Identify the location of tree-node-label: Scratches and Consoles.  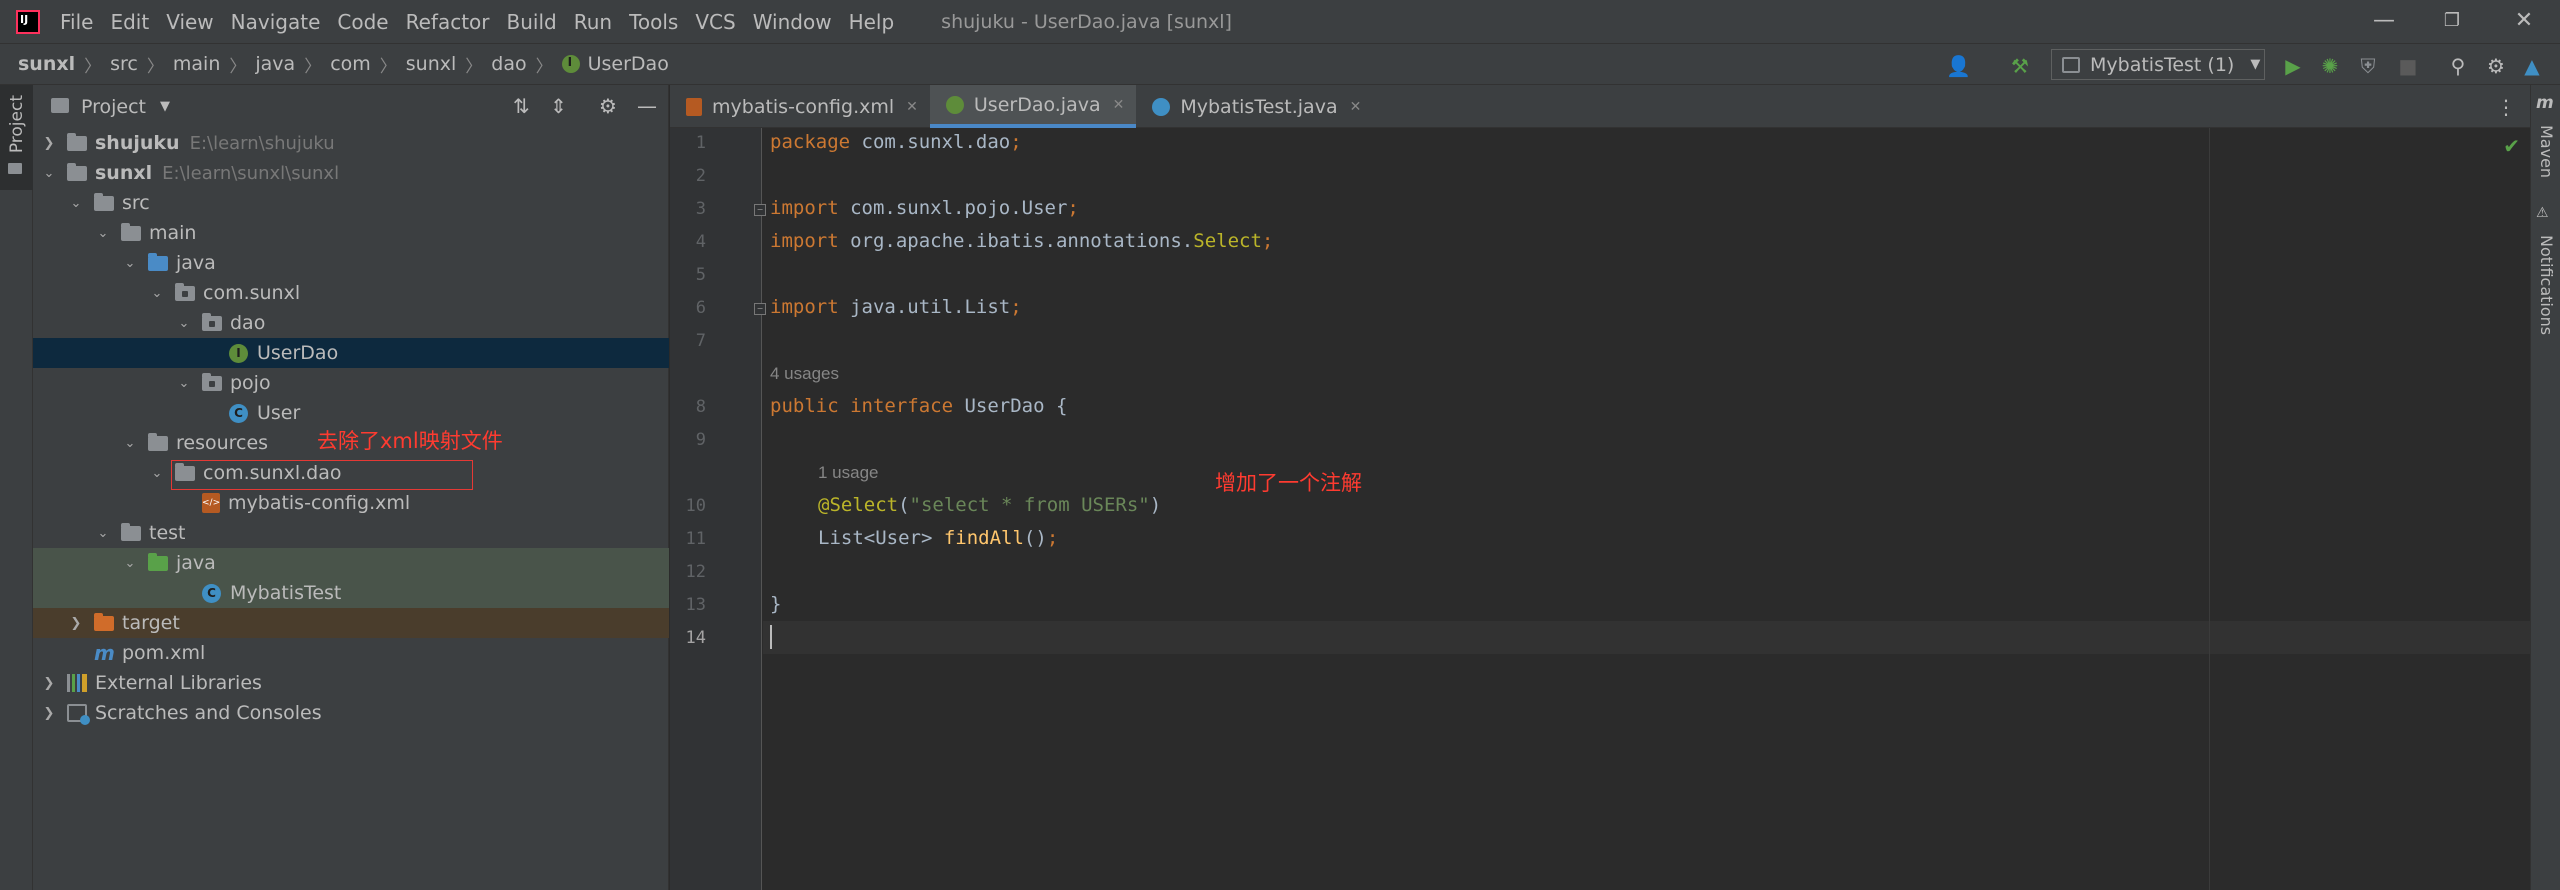
(208, 713).